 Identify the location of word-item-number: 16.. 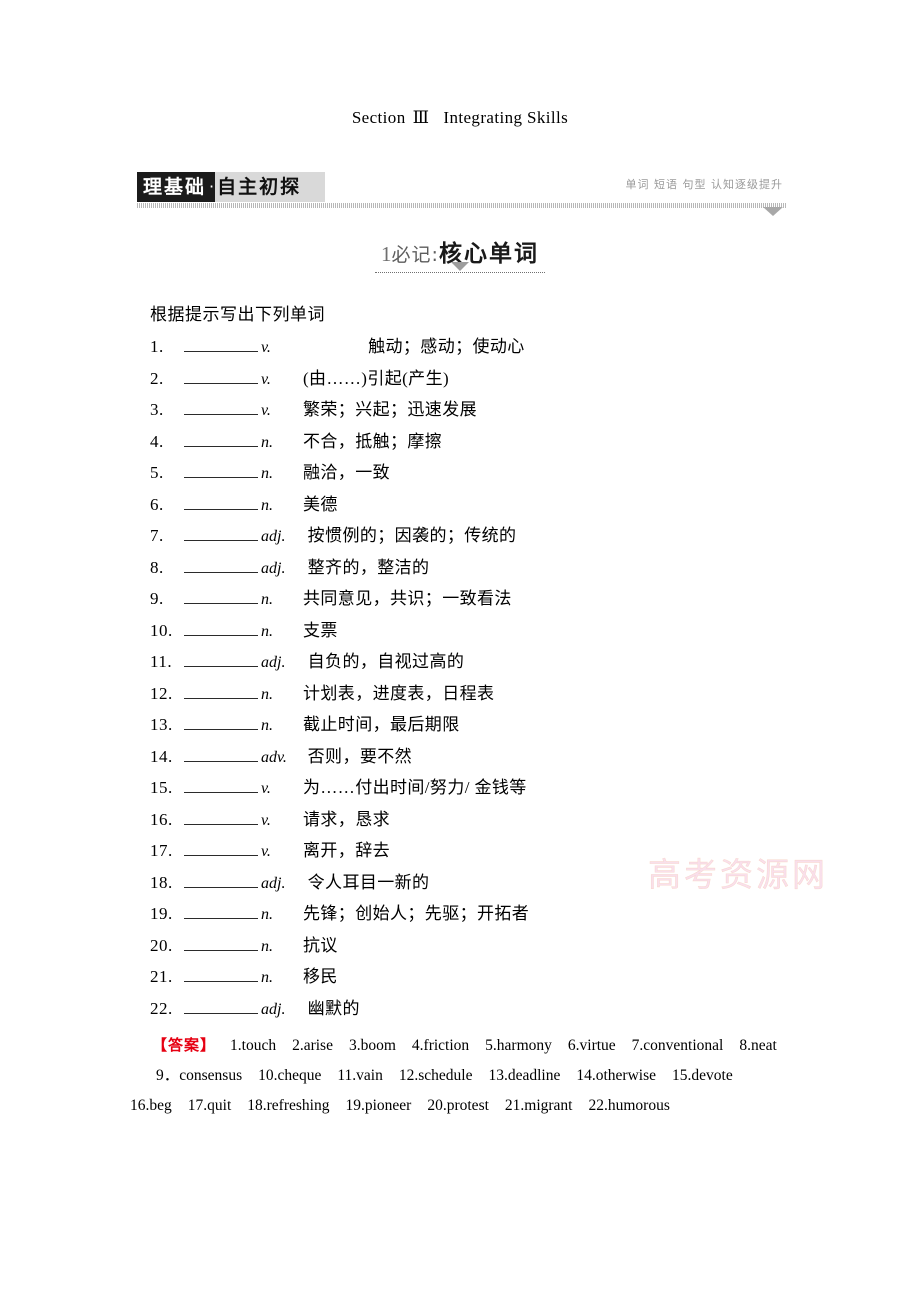
(161, 819).